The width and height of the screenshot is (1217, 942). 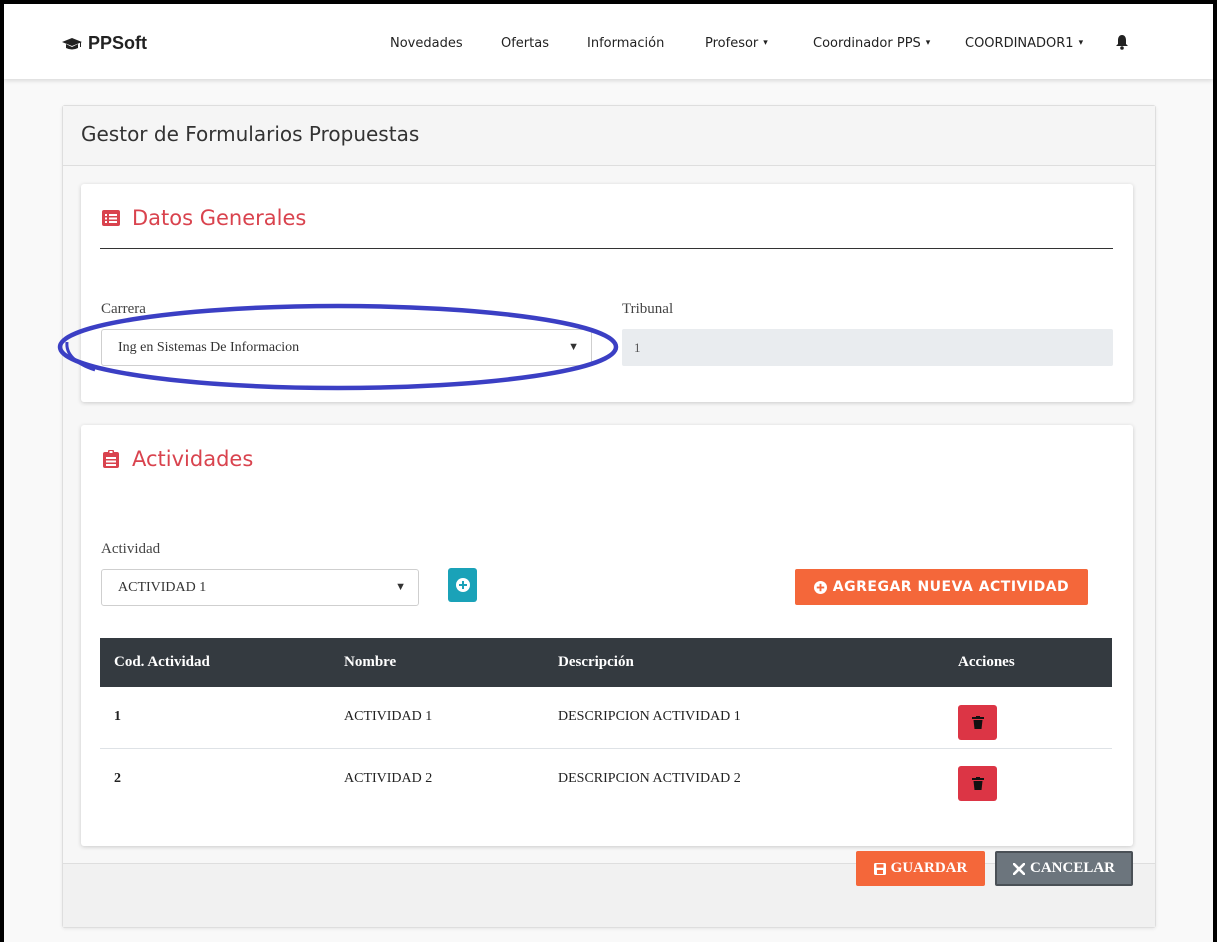 What do you see at coordinates (131, 549) in the screenshot?
I see `actividad-label: Actividad` at bounding box center [131, 549].